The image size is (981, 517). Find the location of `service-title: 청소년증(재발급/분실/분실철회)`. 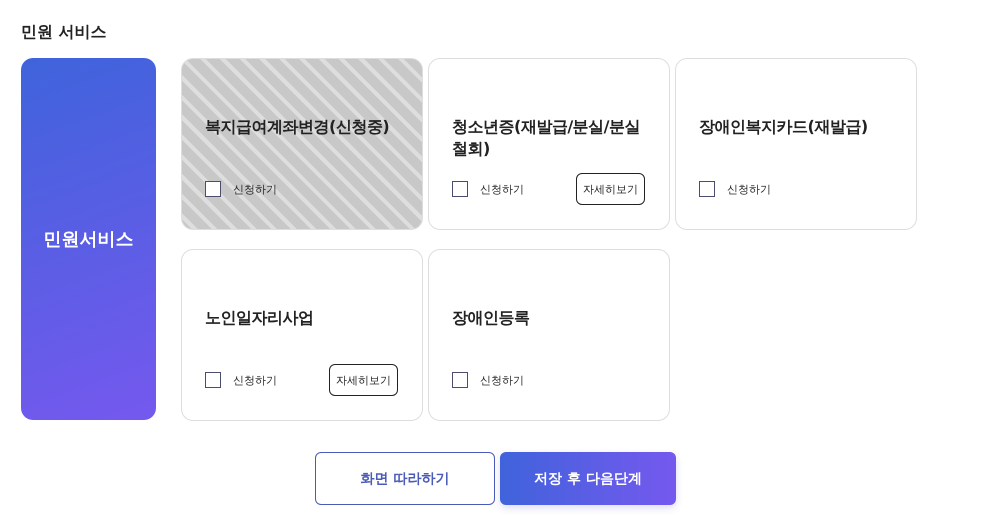

service-title: 청소년증(재발급/분실/분실철회) is located at coordinates (546, 138).